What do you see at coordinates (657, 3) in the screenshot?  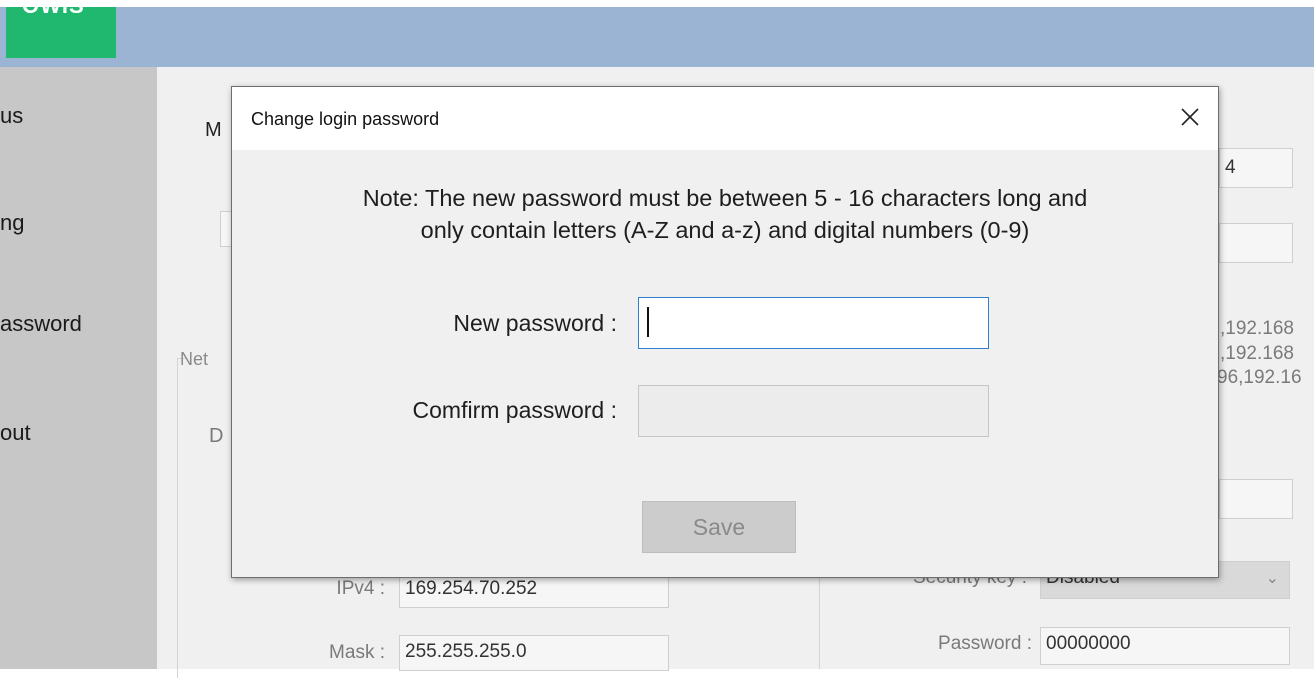 I see `top-strip` at bounding box center [657, 3].